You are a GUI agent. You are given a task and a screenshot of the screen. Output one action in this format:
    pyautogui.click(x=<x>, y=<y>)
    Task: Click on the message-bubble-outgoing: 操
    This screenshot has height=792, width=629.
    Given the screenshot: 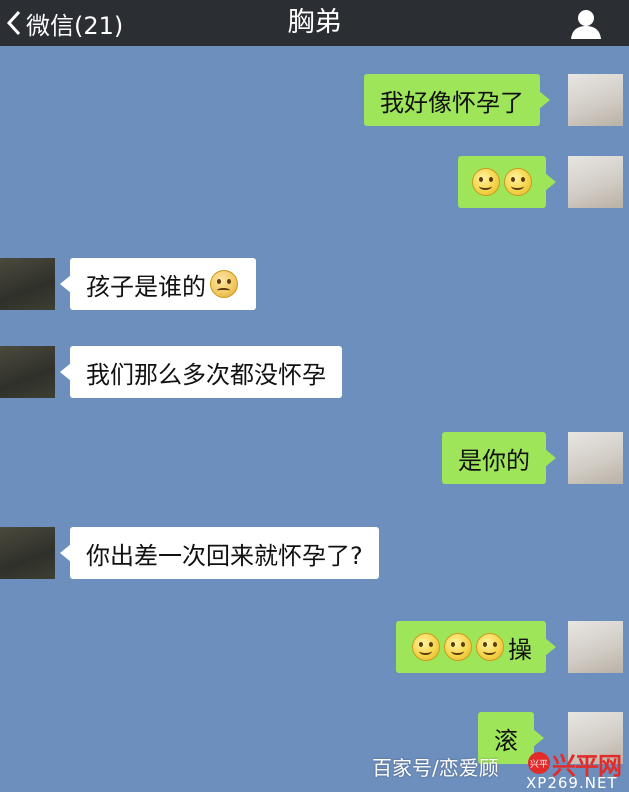 What is the action you would take?
    pyautogui.click(x=476, y=647)
    